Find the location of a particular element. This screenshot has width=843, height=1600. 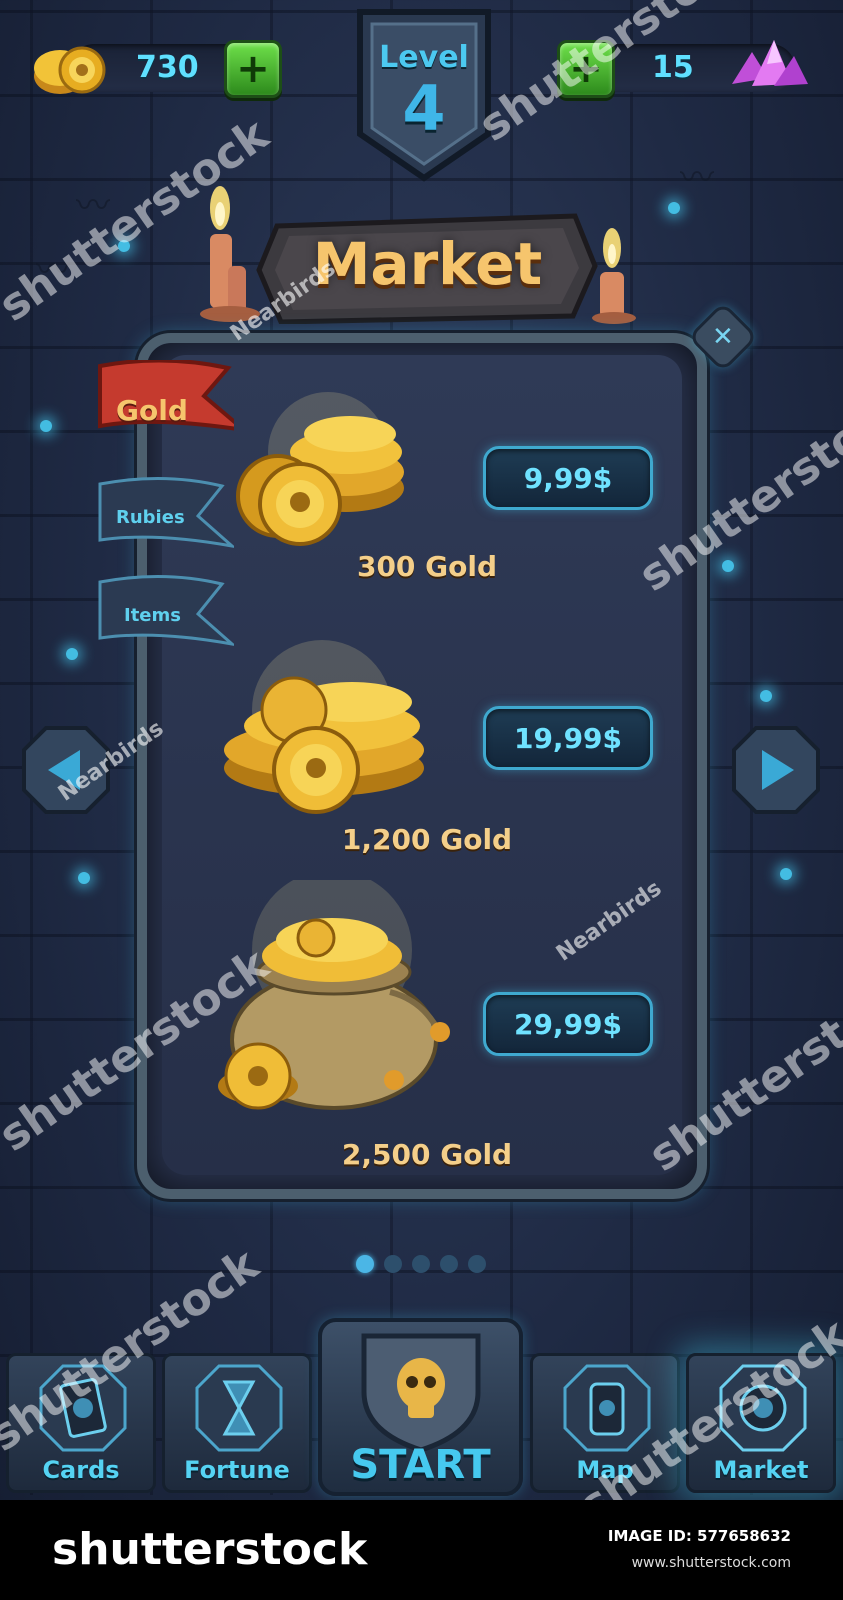

card-icon is located at coordinates (83, 1408).